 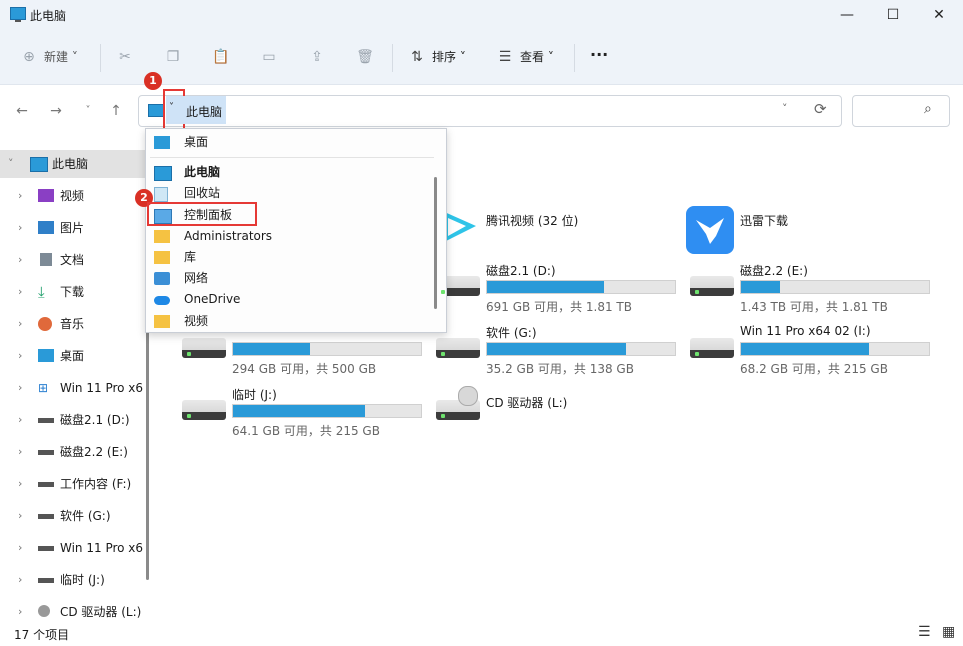 I want to click on drive-tile-g: 软件 (G:) 35.2 GB 可用，共 138 GB, so click(x=563, y=354).